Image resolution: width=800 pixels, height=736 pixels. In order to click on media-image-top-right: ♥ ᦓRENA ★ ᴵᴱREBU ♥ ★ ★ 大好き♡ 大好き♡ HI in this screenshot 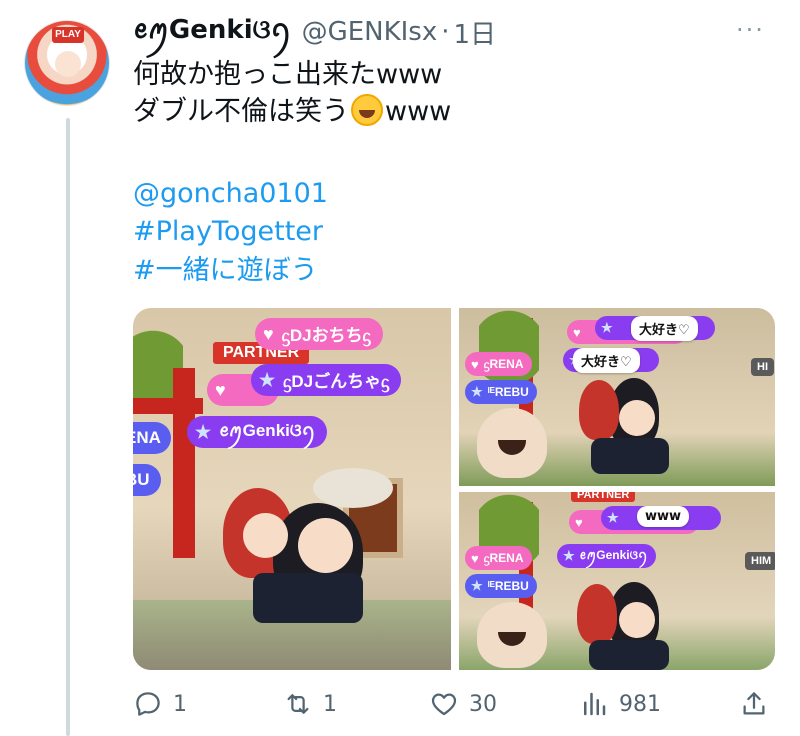, I will do `click(617, 397)`.